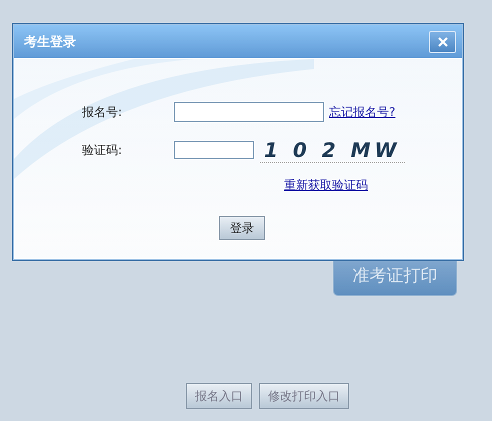 This screenshot has width=492, height=421. I want to click on close-icon, so click(443, 41).